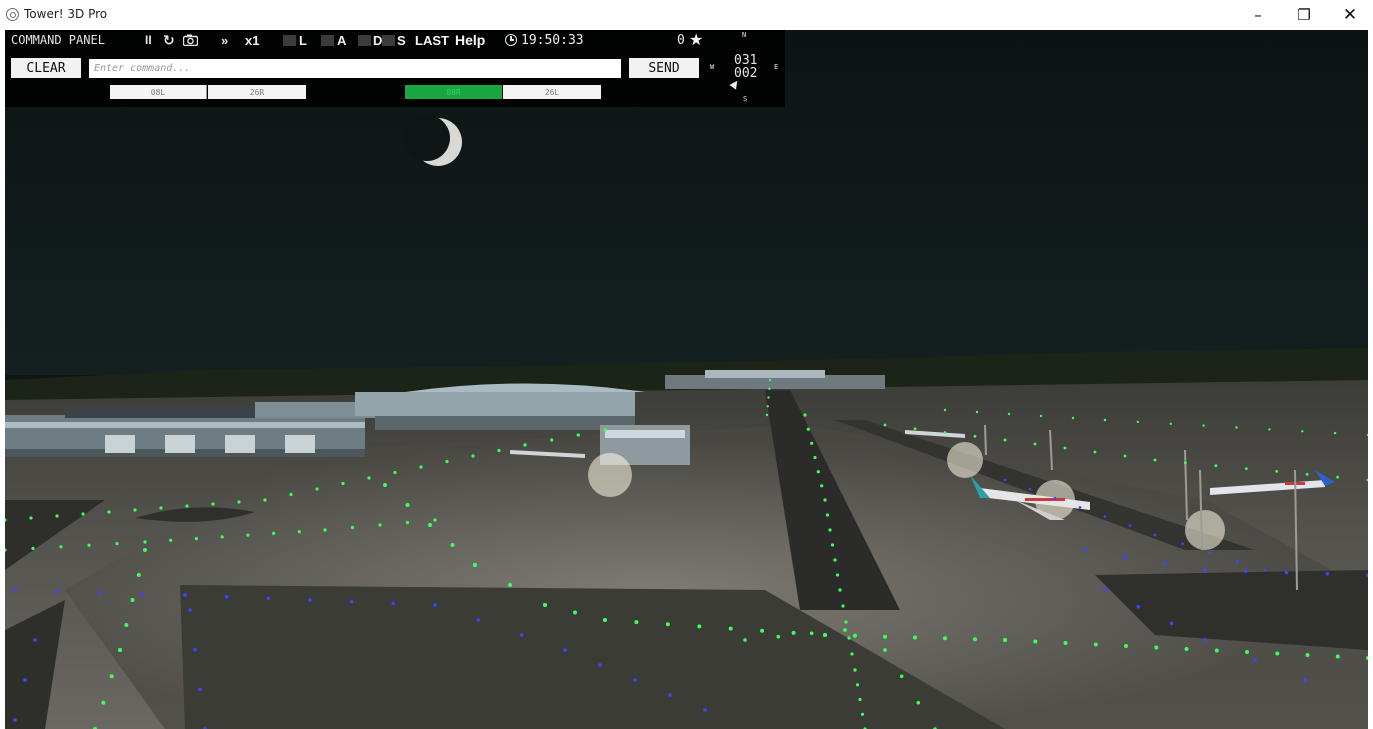 The width and height of the screenshot is (1373, 729). Describe the element at coordinates (744, 35) in the screenshot. I see `compass-north: N` at that location.